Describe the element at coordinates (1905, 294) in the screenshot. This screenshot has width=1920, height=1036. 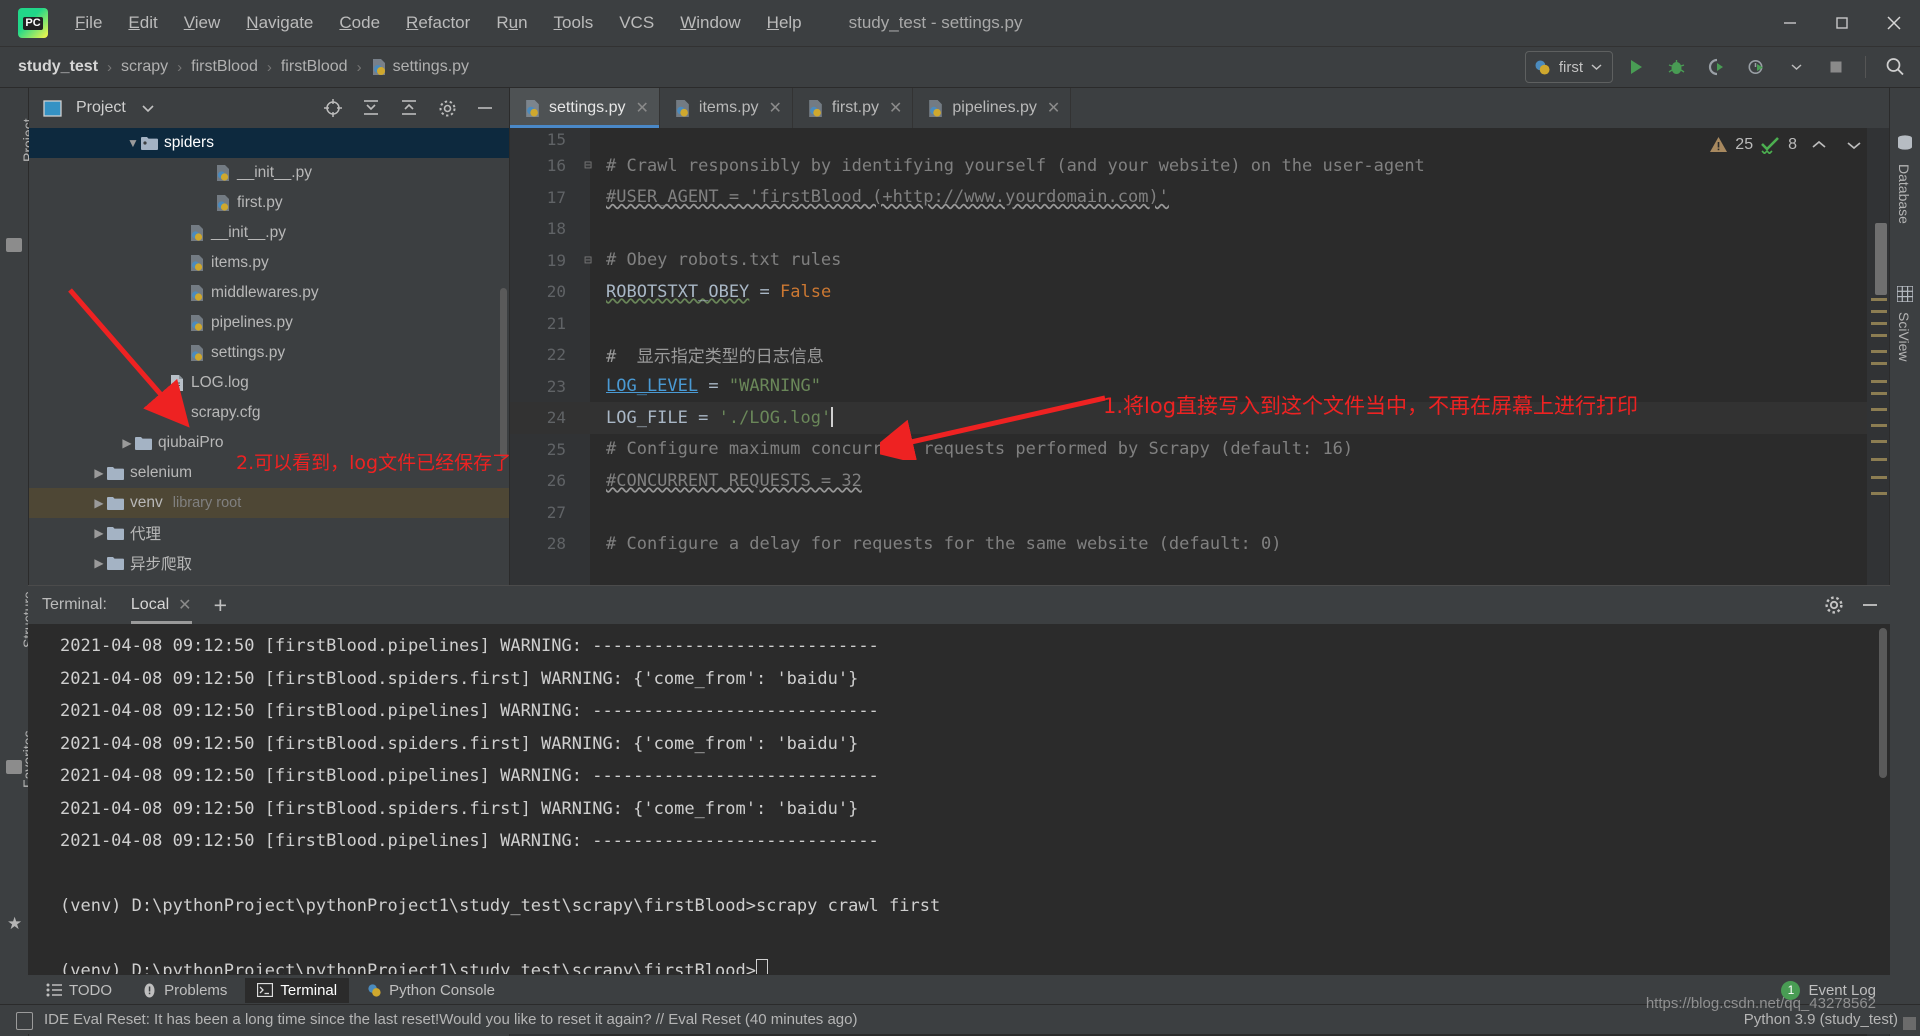
I see `sciview-icon` at that location.